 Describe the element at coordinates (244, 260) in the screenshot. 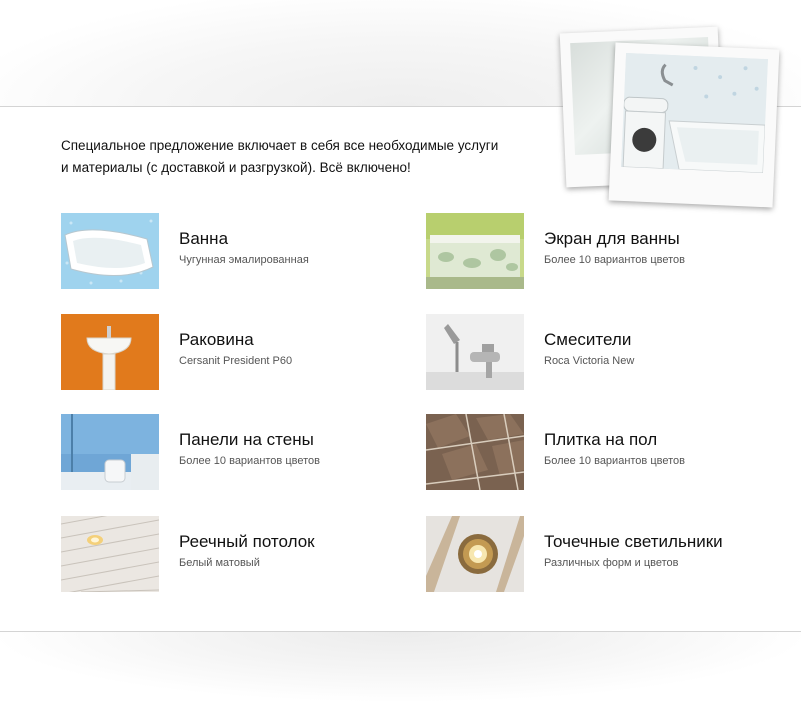

I see `item-subtitle: Чугунная эмалированная` at that location.